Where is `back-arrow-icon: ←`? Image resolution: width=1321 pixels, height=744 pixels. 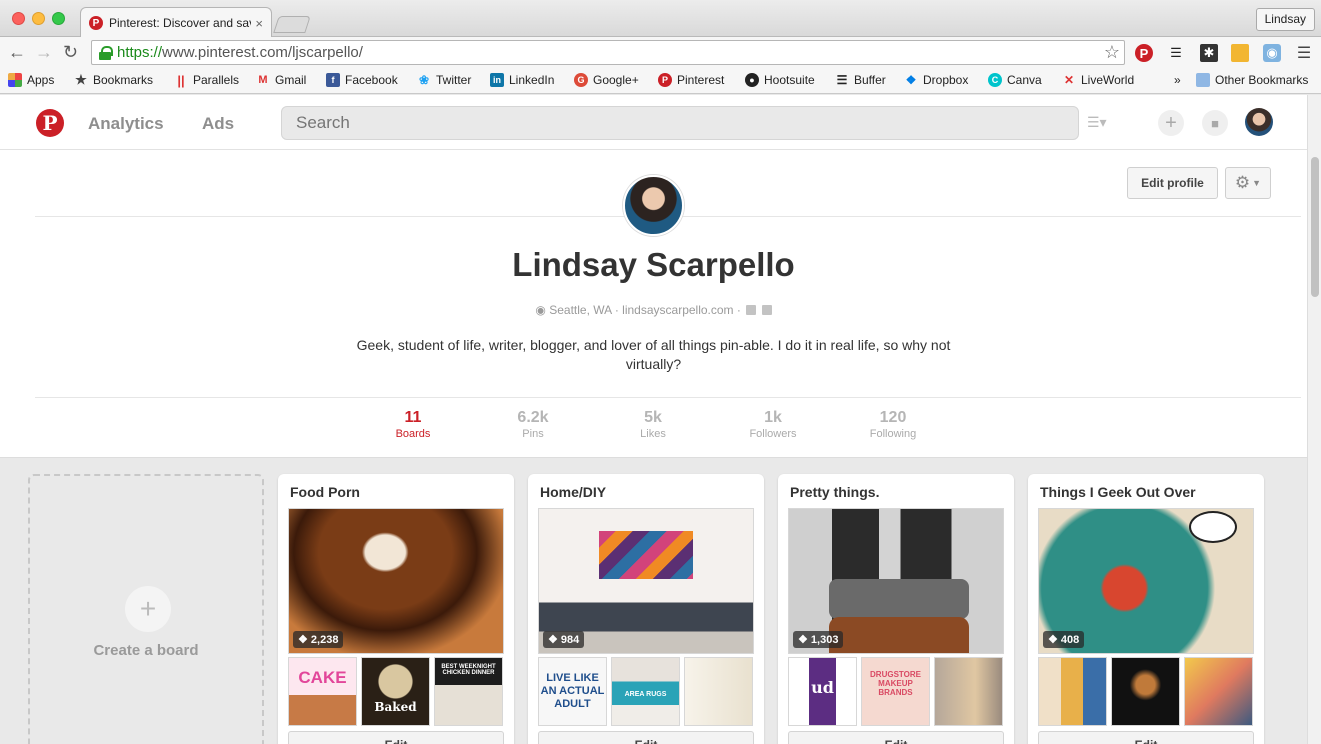 back-arrow-icon: ← is located at coordinates (17, 52).